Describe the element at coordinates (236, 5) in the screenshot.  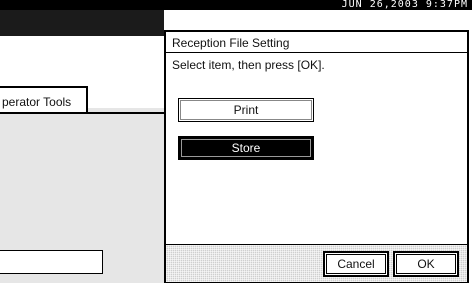
I see `status-clock: JUN 26,2003 9:37PM` at that location.